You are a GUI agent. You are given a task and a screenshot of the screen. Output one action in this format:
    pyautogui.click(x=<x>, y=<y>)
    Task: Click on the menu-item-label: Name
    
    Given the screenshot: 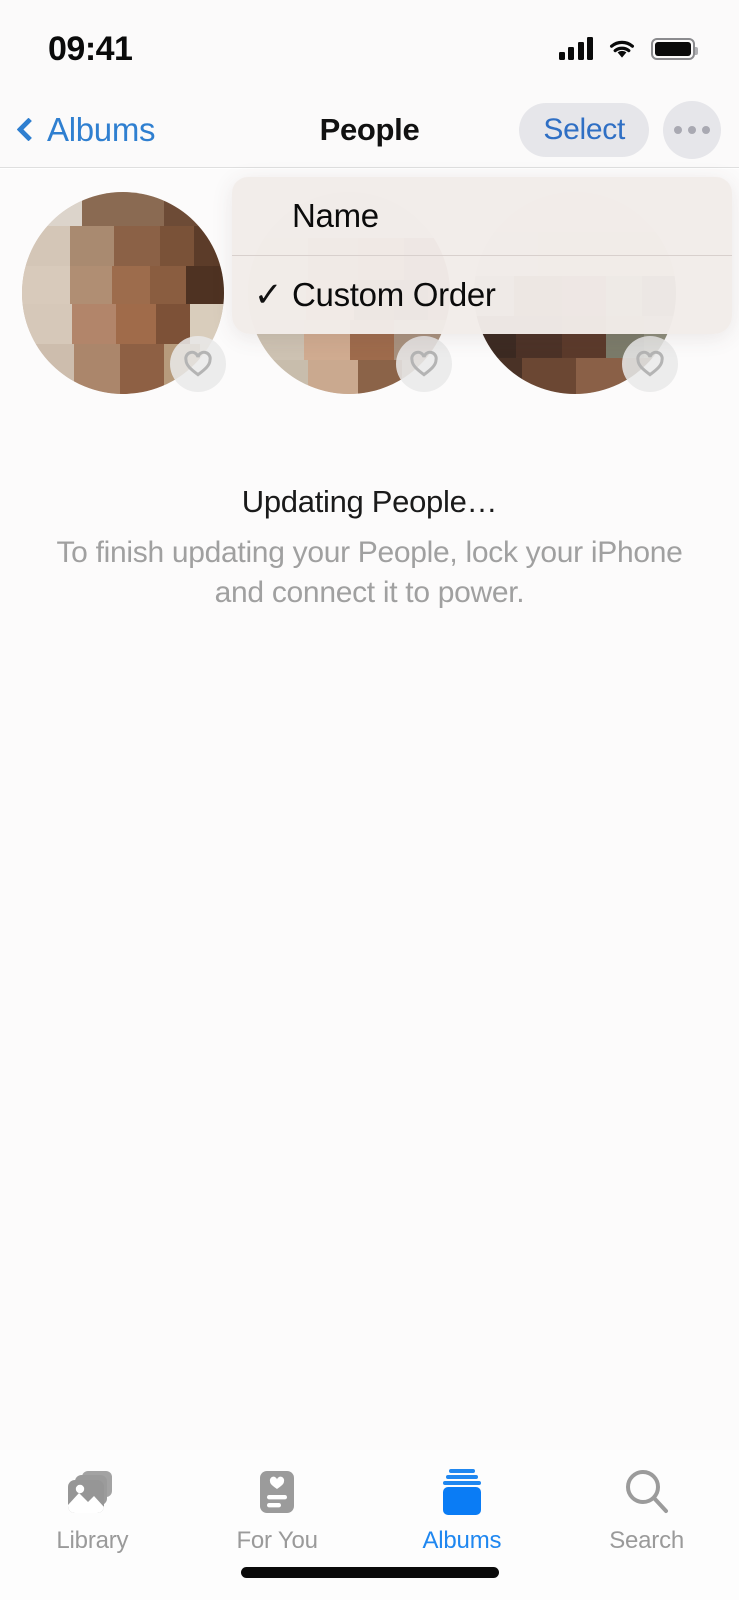 What is the action you would take?
    pyautogui.click(x=335, y=215)
    